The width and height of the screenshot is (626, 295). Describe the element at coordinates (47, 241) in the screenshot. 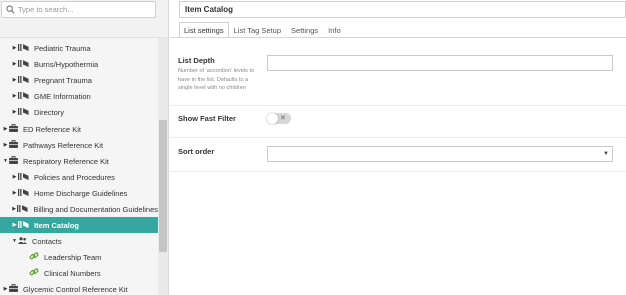

I see `tree-item-label: Contacts` at that location.